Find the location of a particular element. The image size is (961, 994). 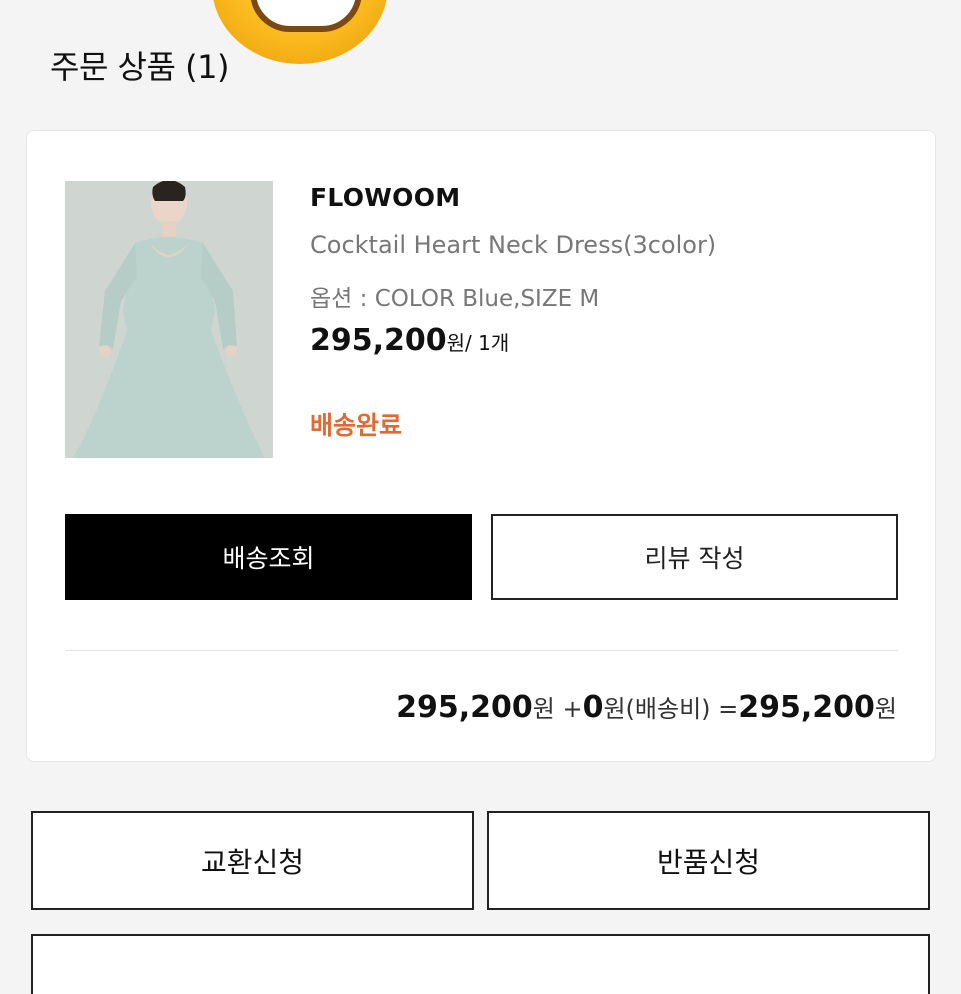

emoji-mouth is located at coordinates (306, 16).